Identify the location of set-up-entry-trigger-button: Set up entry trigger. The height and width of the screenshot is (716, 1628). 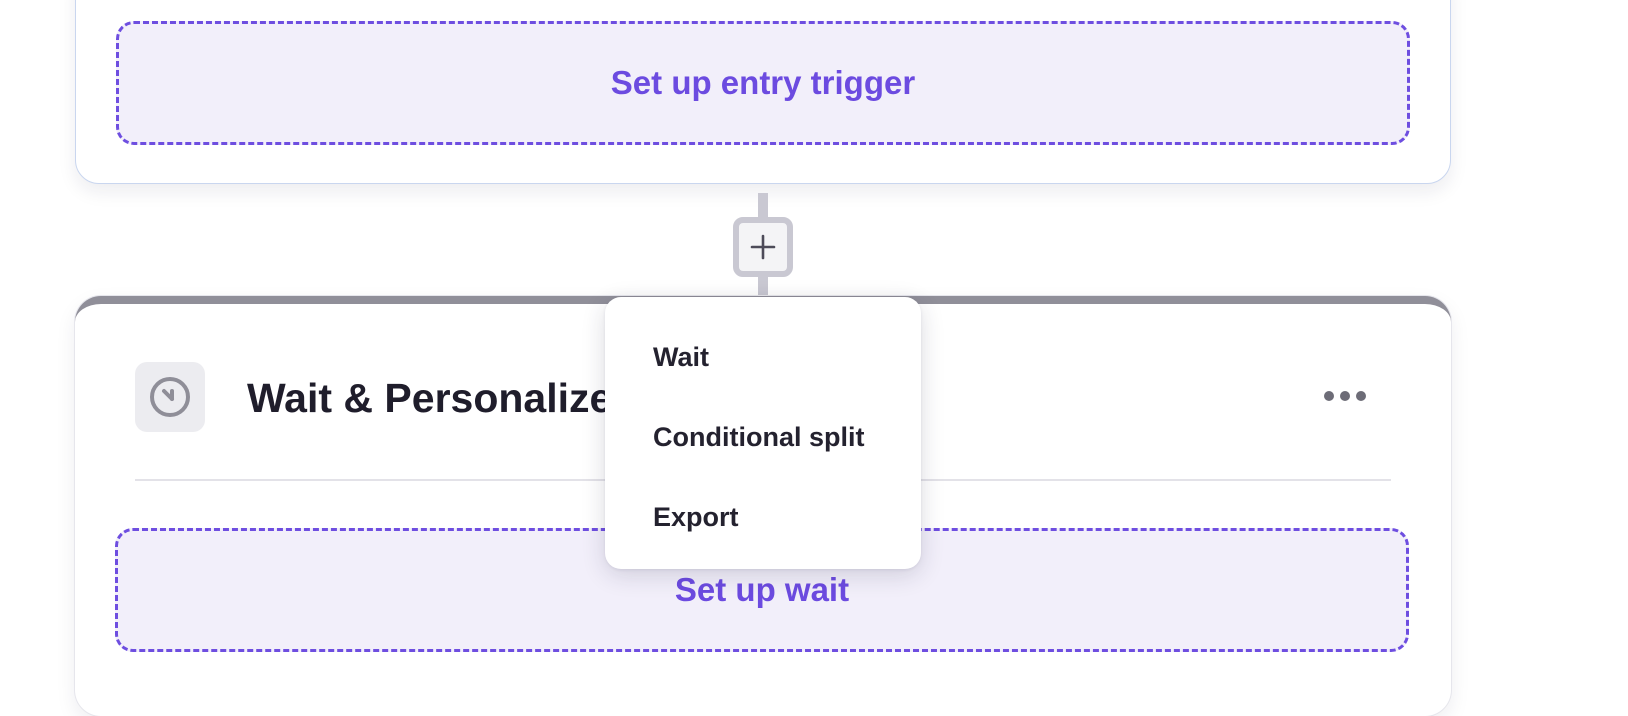
(763, 83).